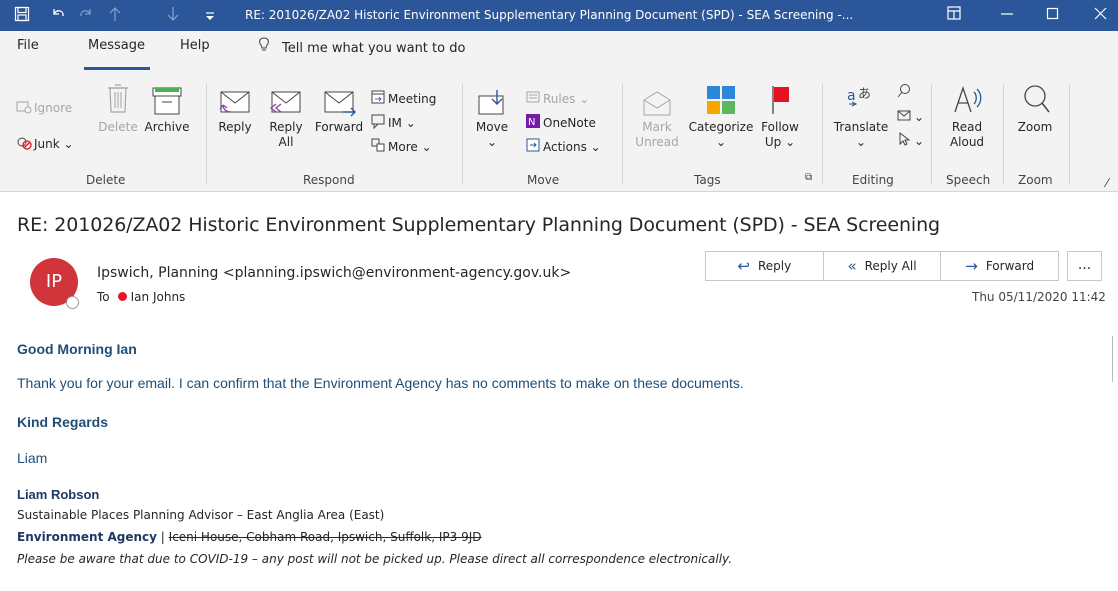 This screenshot has width=1118, height=591. Describe the element at coordinates (883, 266) in the screenshot. I see `reply-all-action-button: « Reply All` at that location.